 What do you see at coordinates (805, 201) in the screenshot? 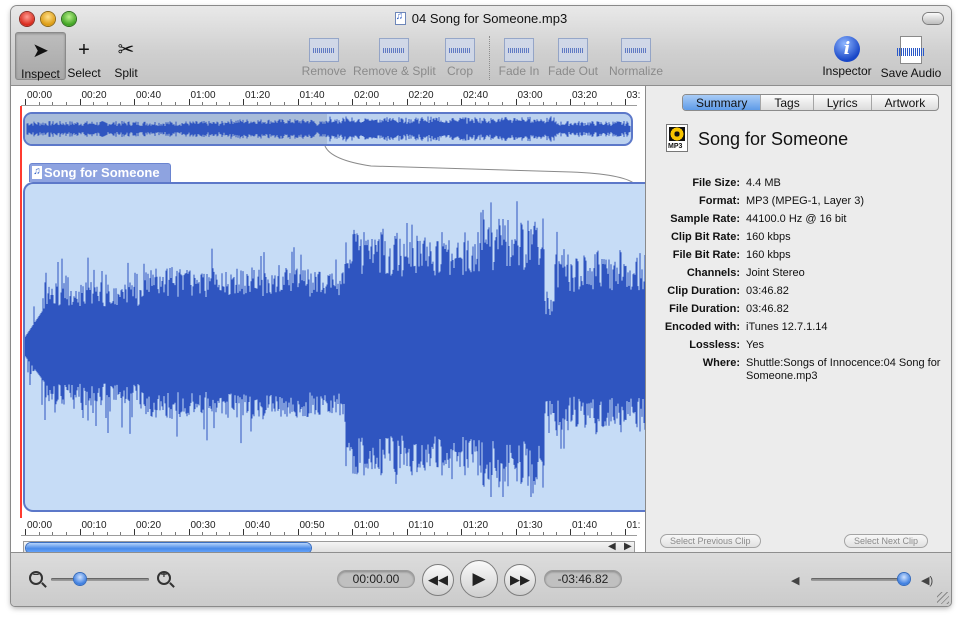
I see `property-value: MP3 (MPEG-1, Layer 3)` at bounding box center [805, 201].